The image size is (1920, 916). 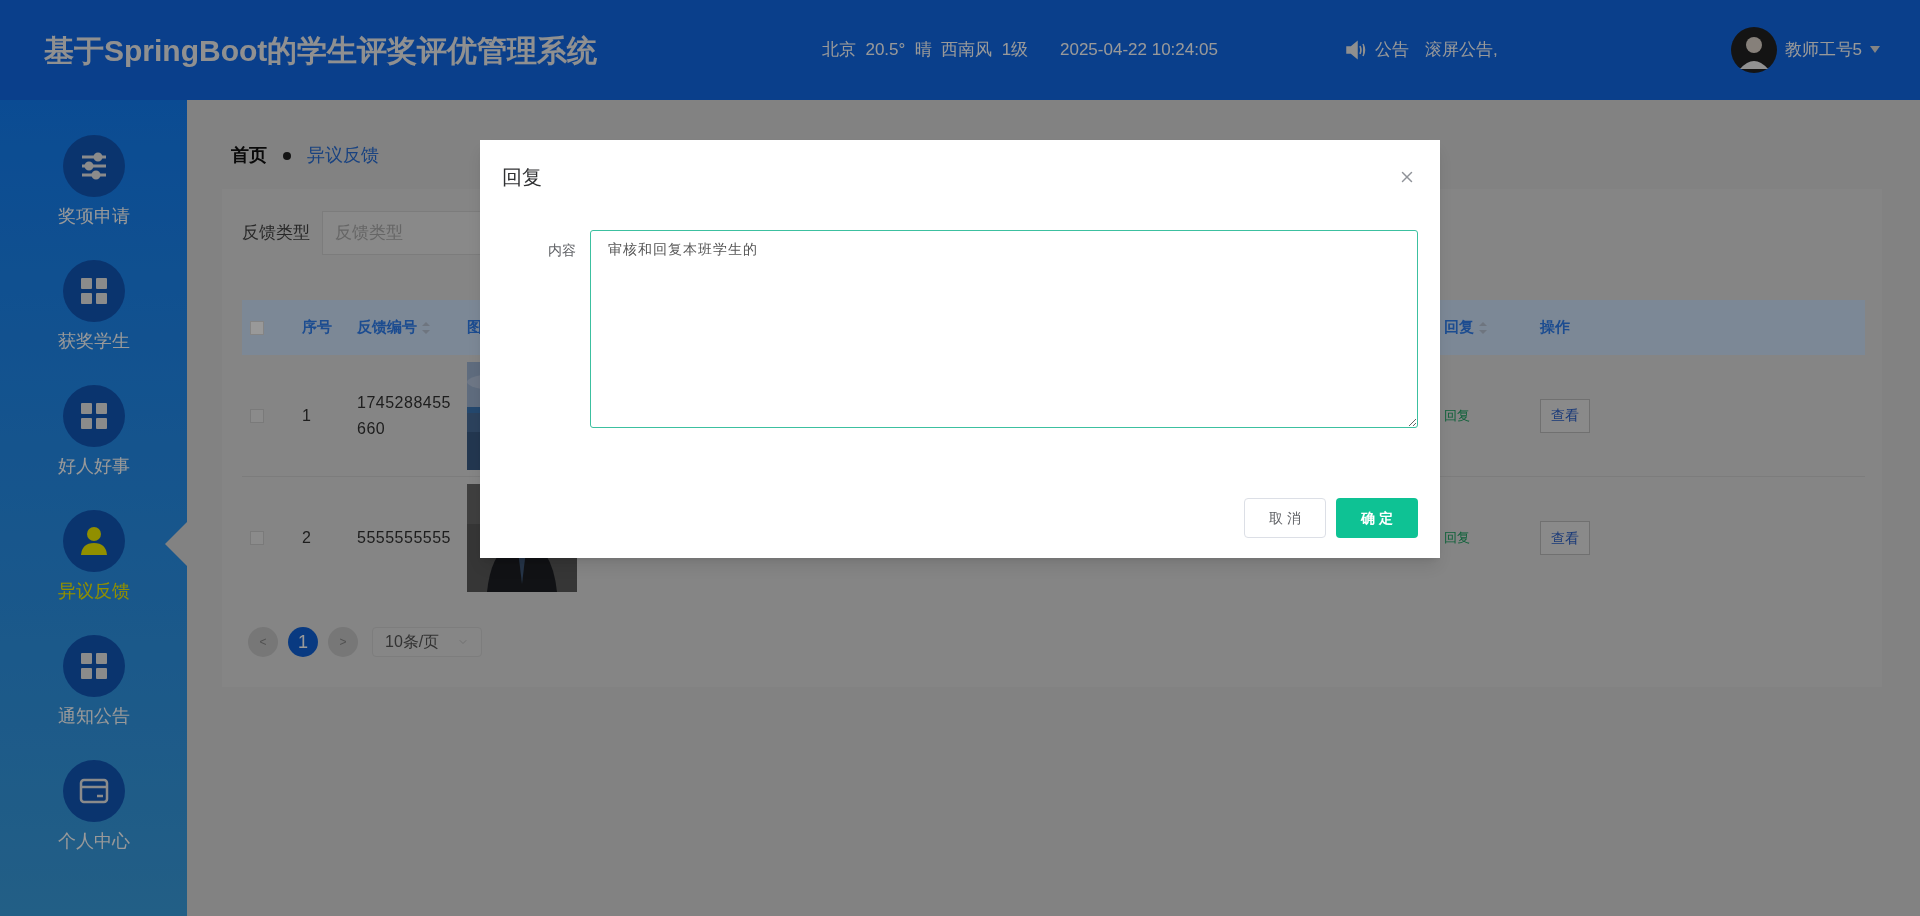 What do you see at coordinates (1392, 50) in the screenshot?
I see `notice-label: 公告` at bounding box center [1392, 50].